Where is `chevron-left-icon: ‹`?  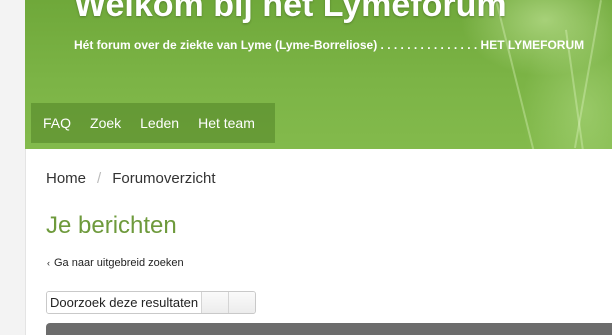
chevron-left-icon: ‹ is located at coordinates (48, 263).